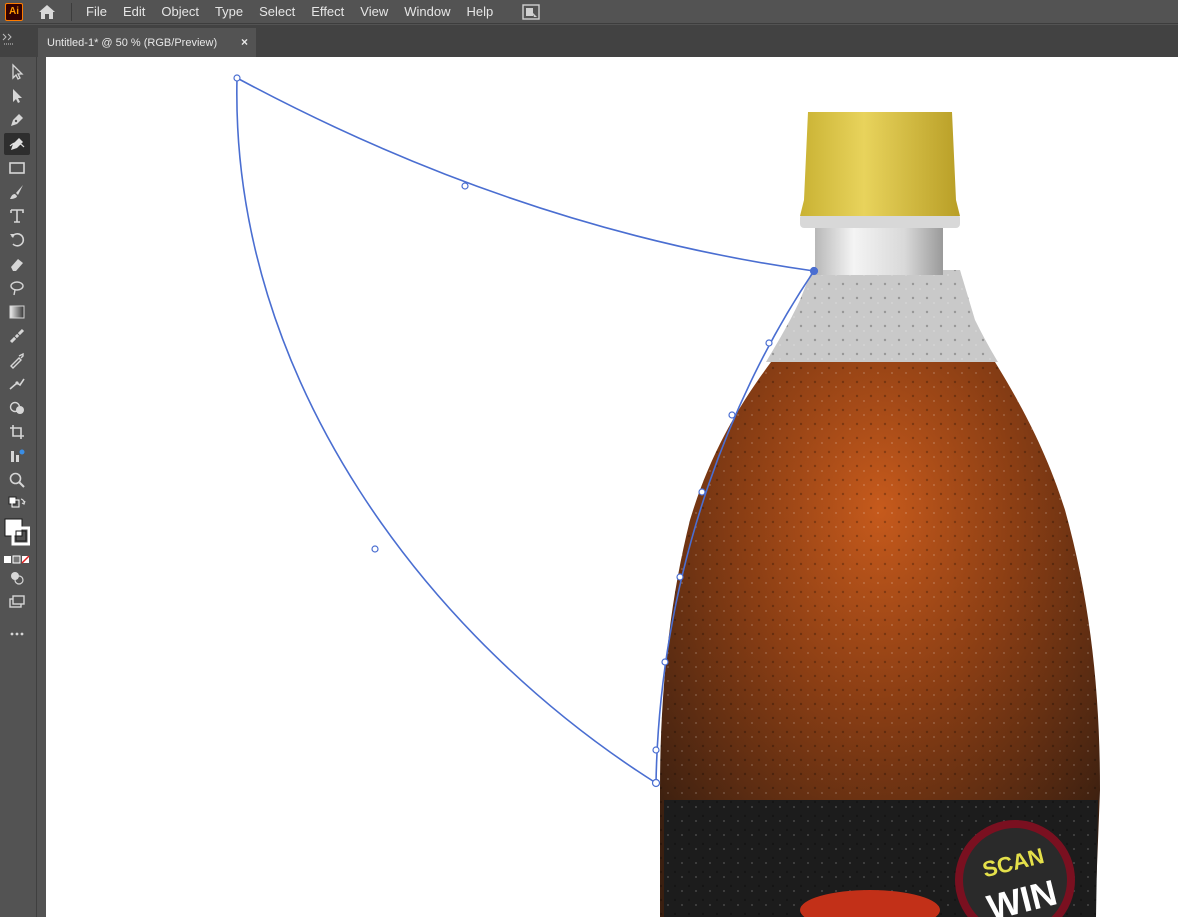 Image resolution: width=1178 pixels, height=917 pixels. Describe the element at coordinates (71, 11) in the screenshot. I see `menu-separator` at that location.